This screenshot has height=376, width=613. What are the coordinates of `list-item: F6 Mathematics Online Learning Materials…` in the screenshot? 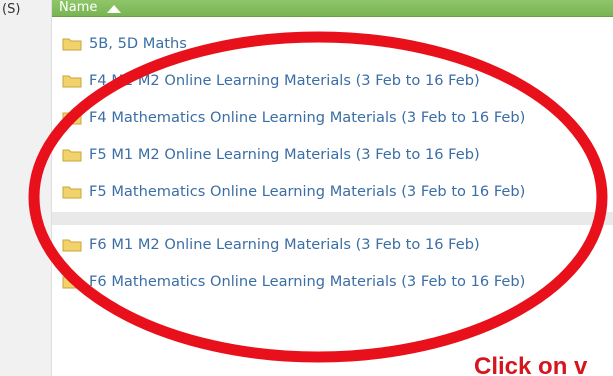 It's located at (332, 281).